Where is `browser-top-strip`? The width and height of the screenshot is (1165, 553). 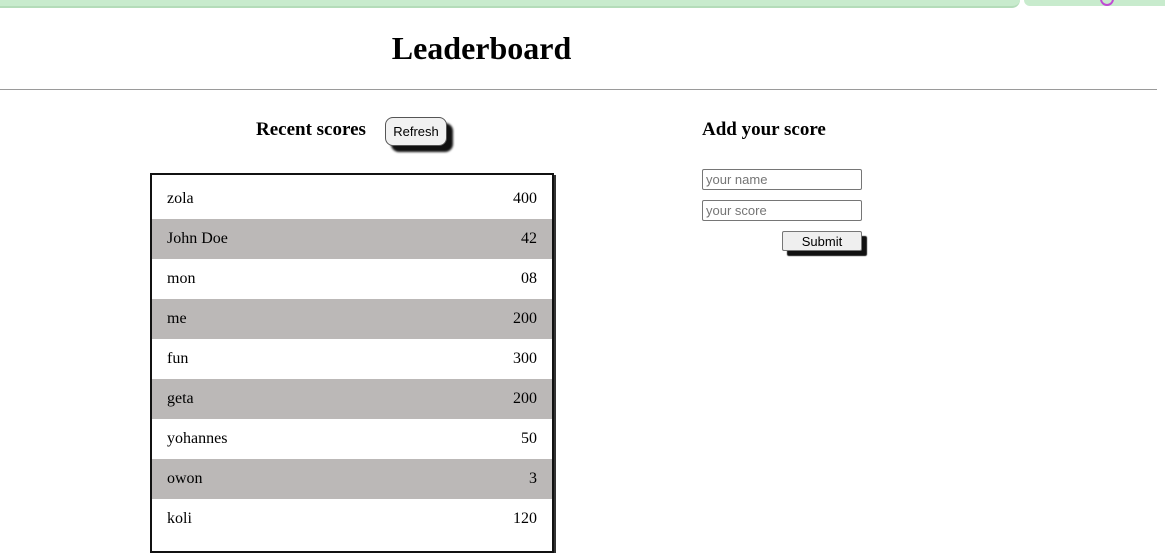 browser-top-strip is located at coordinates (582, 4).